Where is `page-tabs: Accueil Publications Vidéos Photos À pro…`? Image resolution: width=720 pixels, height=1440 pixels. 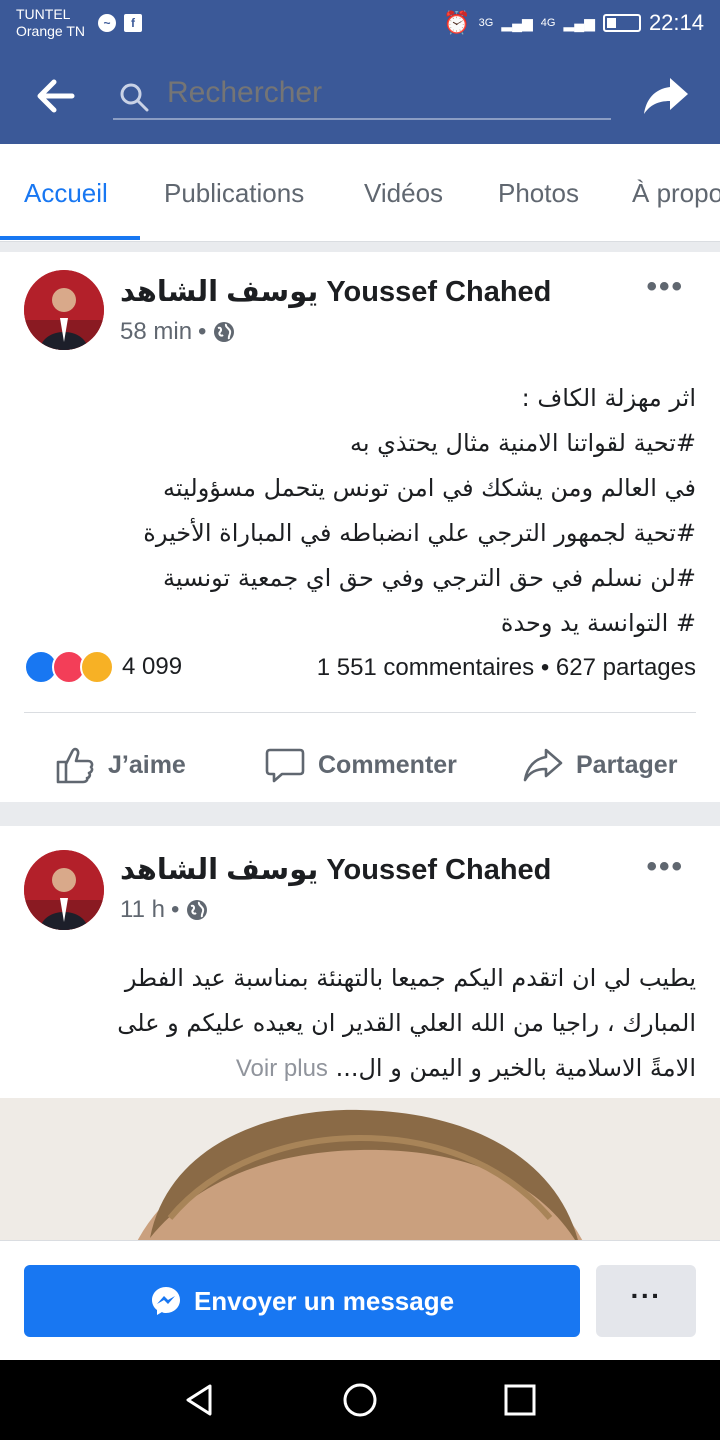
page-tabs: Accueil Publications Vidéos Photos À pro… is located at coordinates (360, 193).